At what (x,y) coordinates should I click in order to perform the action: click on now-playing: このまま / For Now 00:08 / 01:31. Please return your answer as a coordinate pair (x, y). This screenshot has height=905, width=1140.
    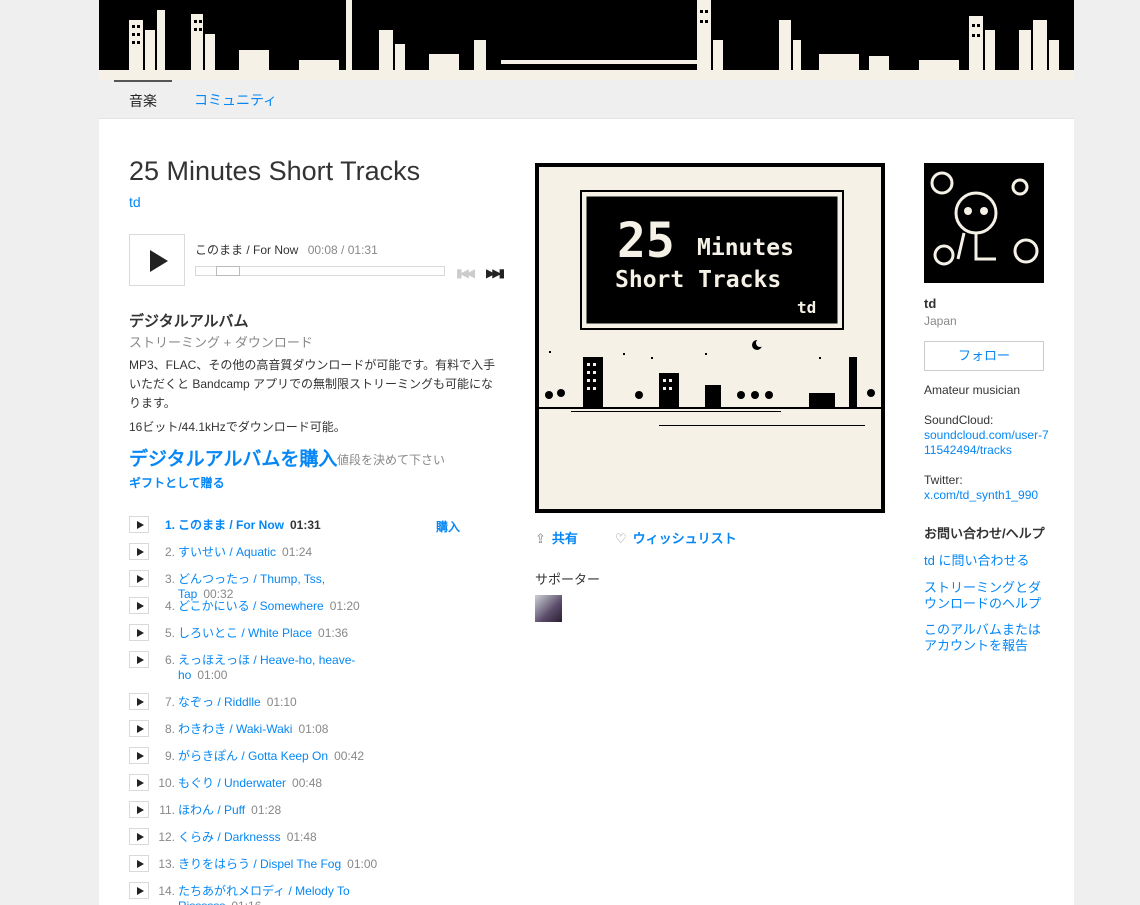
    Looking at the image, I should click on (286, 249).